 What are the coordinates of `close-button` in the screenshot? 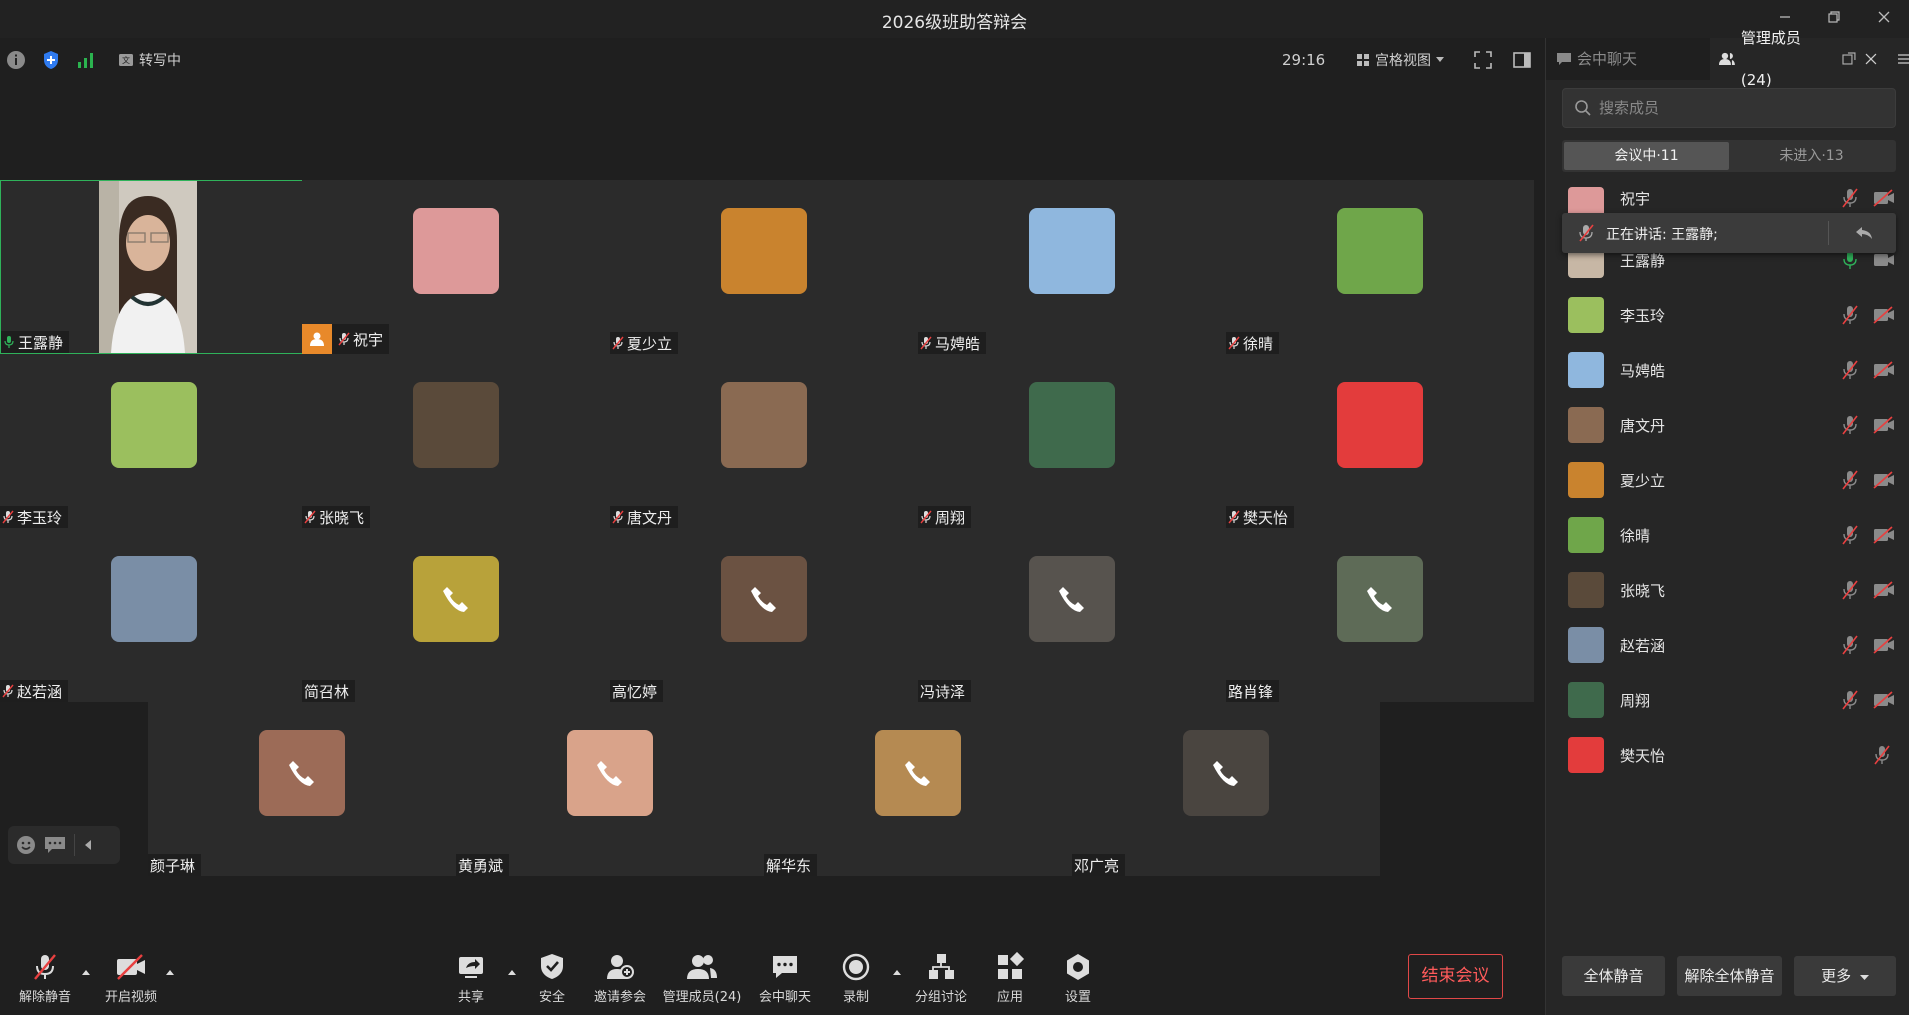 It's located at (1884, 19).